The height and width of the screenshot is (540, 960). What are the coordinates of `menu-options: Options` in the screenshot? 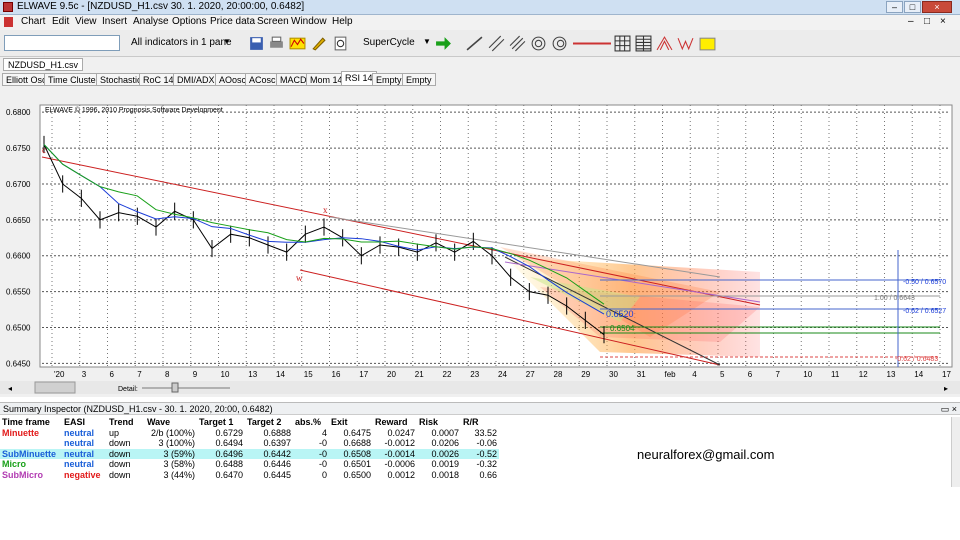 It's located at (189, 21).